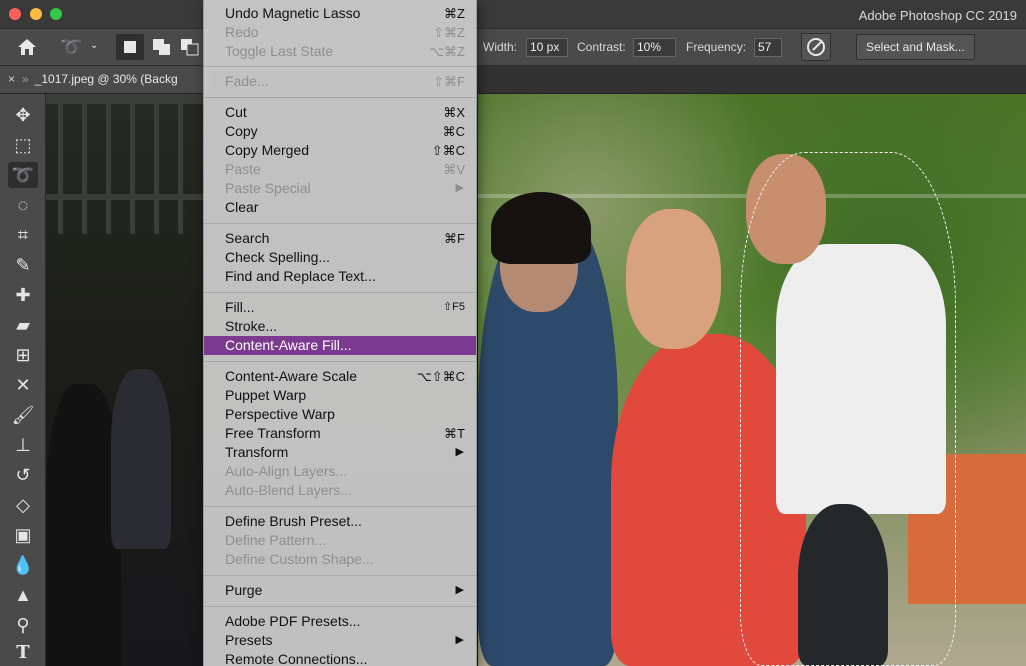 This screenshot has height=666, width=1026. Describe the element at coordinates (23, 115) in the screenshot. I see `move-tool-icon: ✥` at that location.